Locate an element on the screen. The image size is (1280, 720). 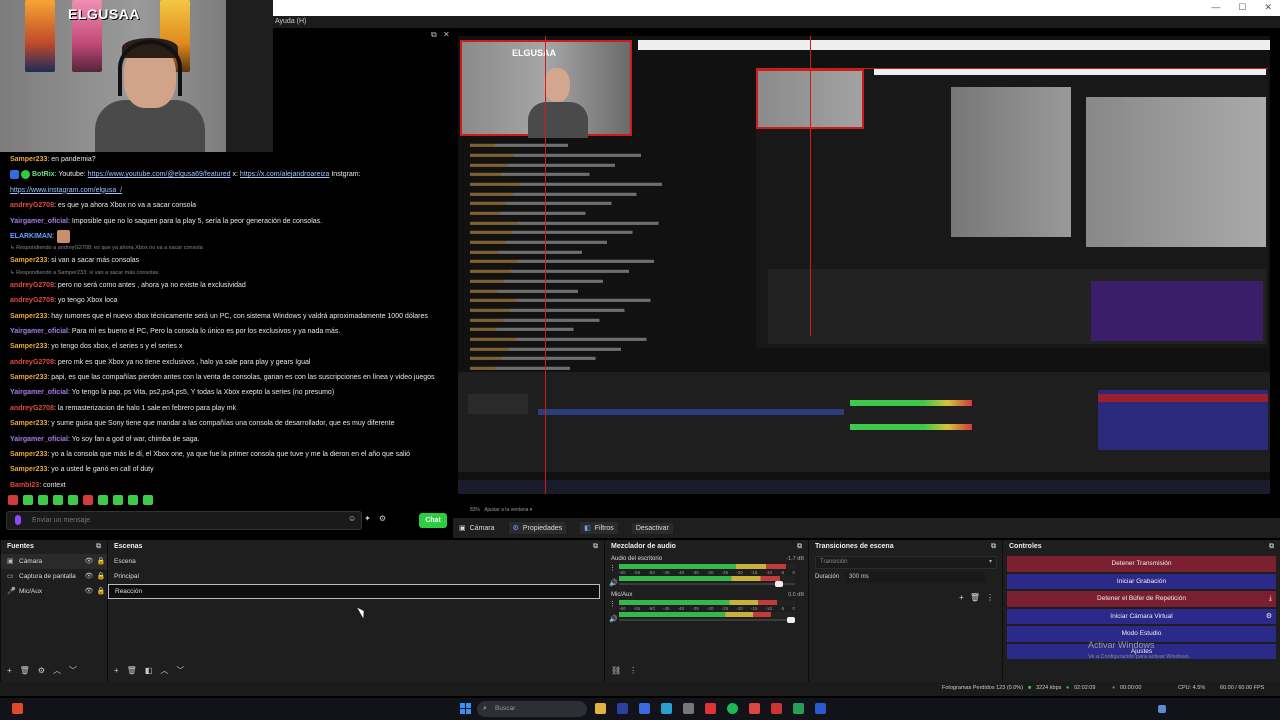
filter-icon: ◧ is located at coordinates (149, 670).